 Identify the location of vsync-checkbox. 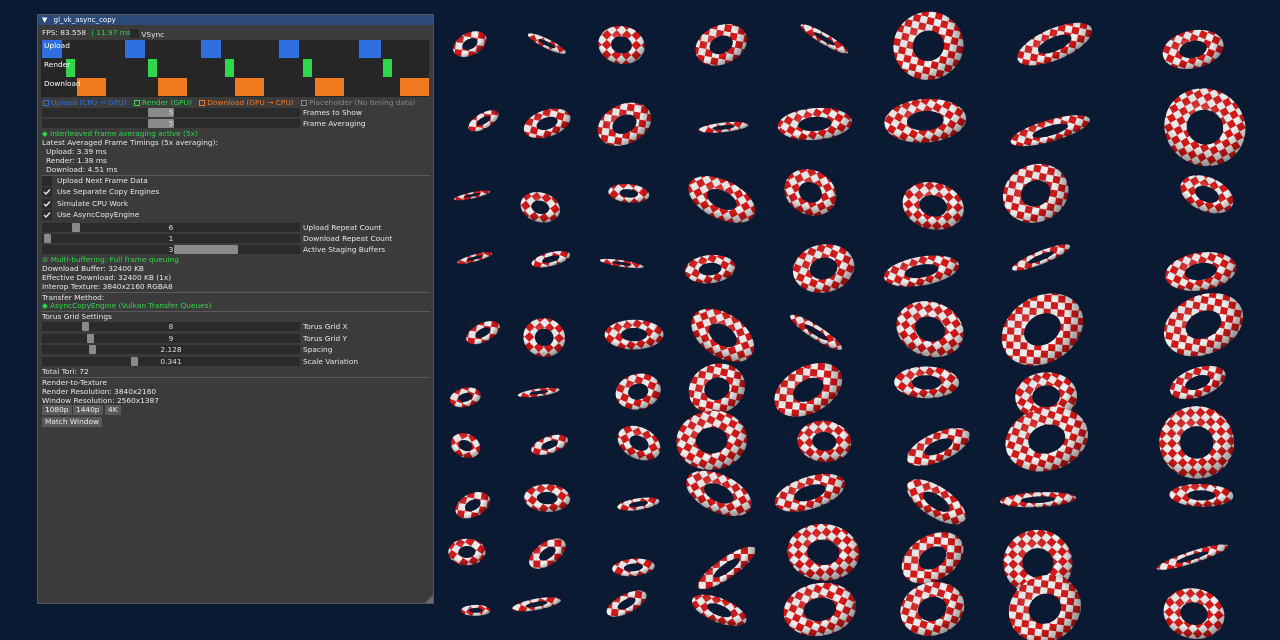
(134, 33).